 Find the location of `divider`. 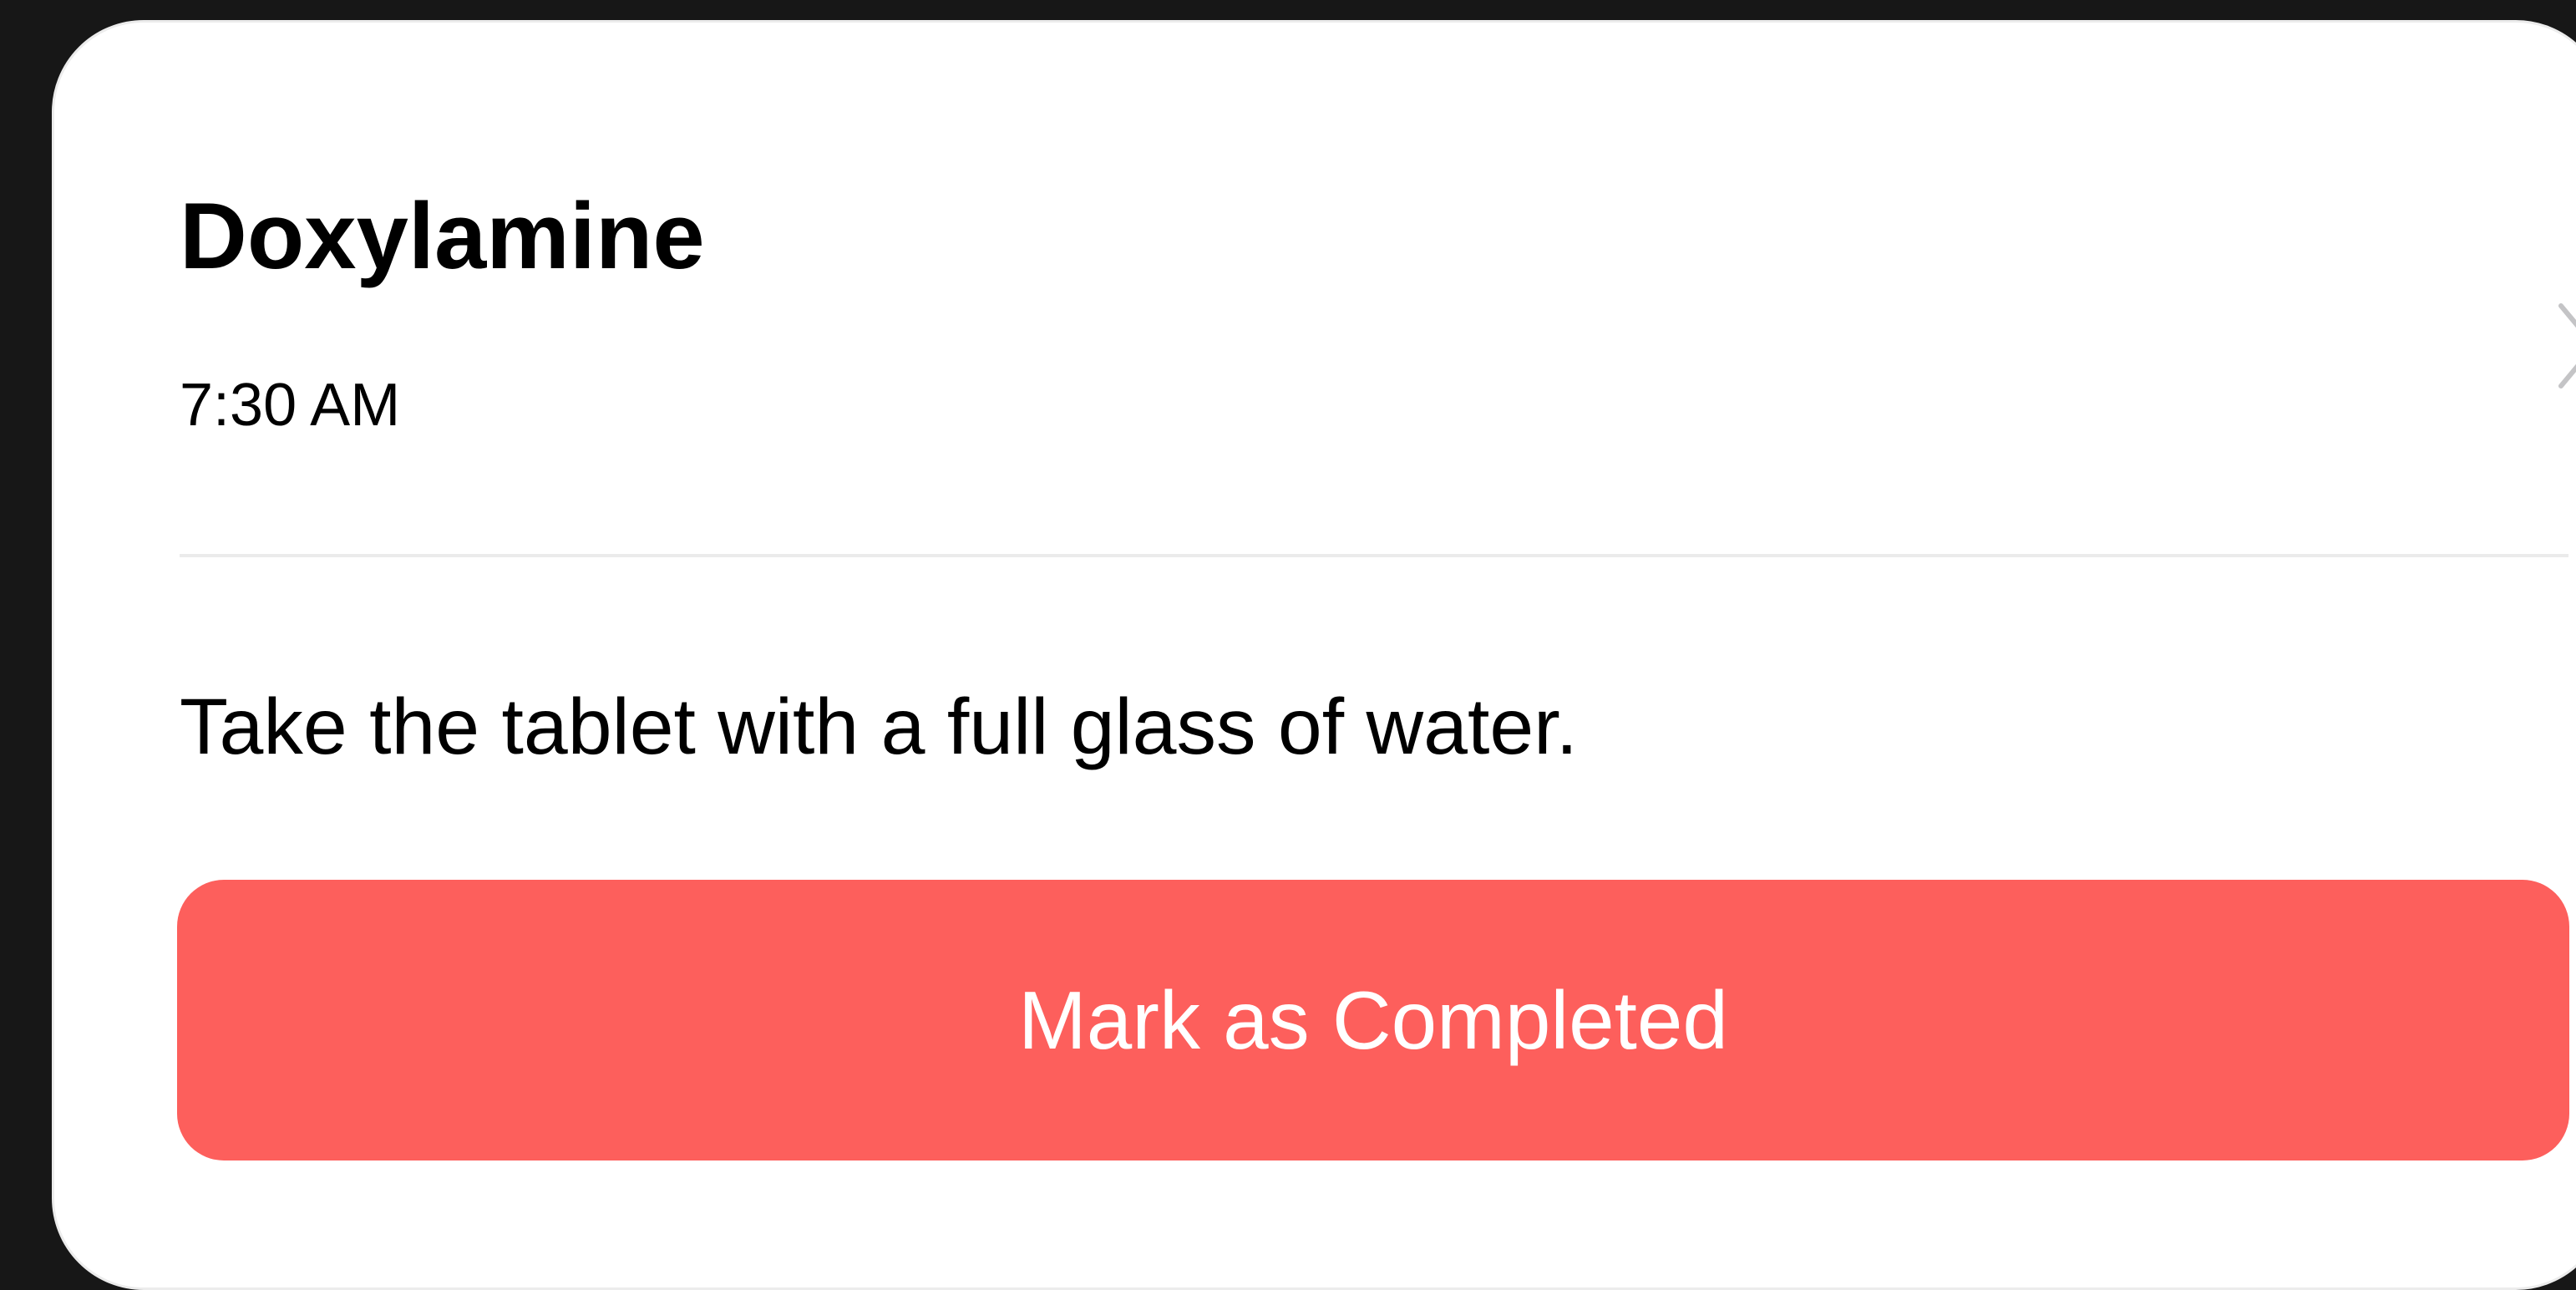

divider is located at coordinates (1374, 555).